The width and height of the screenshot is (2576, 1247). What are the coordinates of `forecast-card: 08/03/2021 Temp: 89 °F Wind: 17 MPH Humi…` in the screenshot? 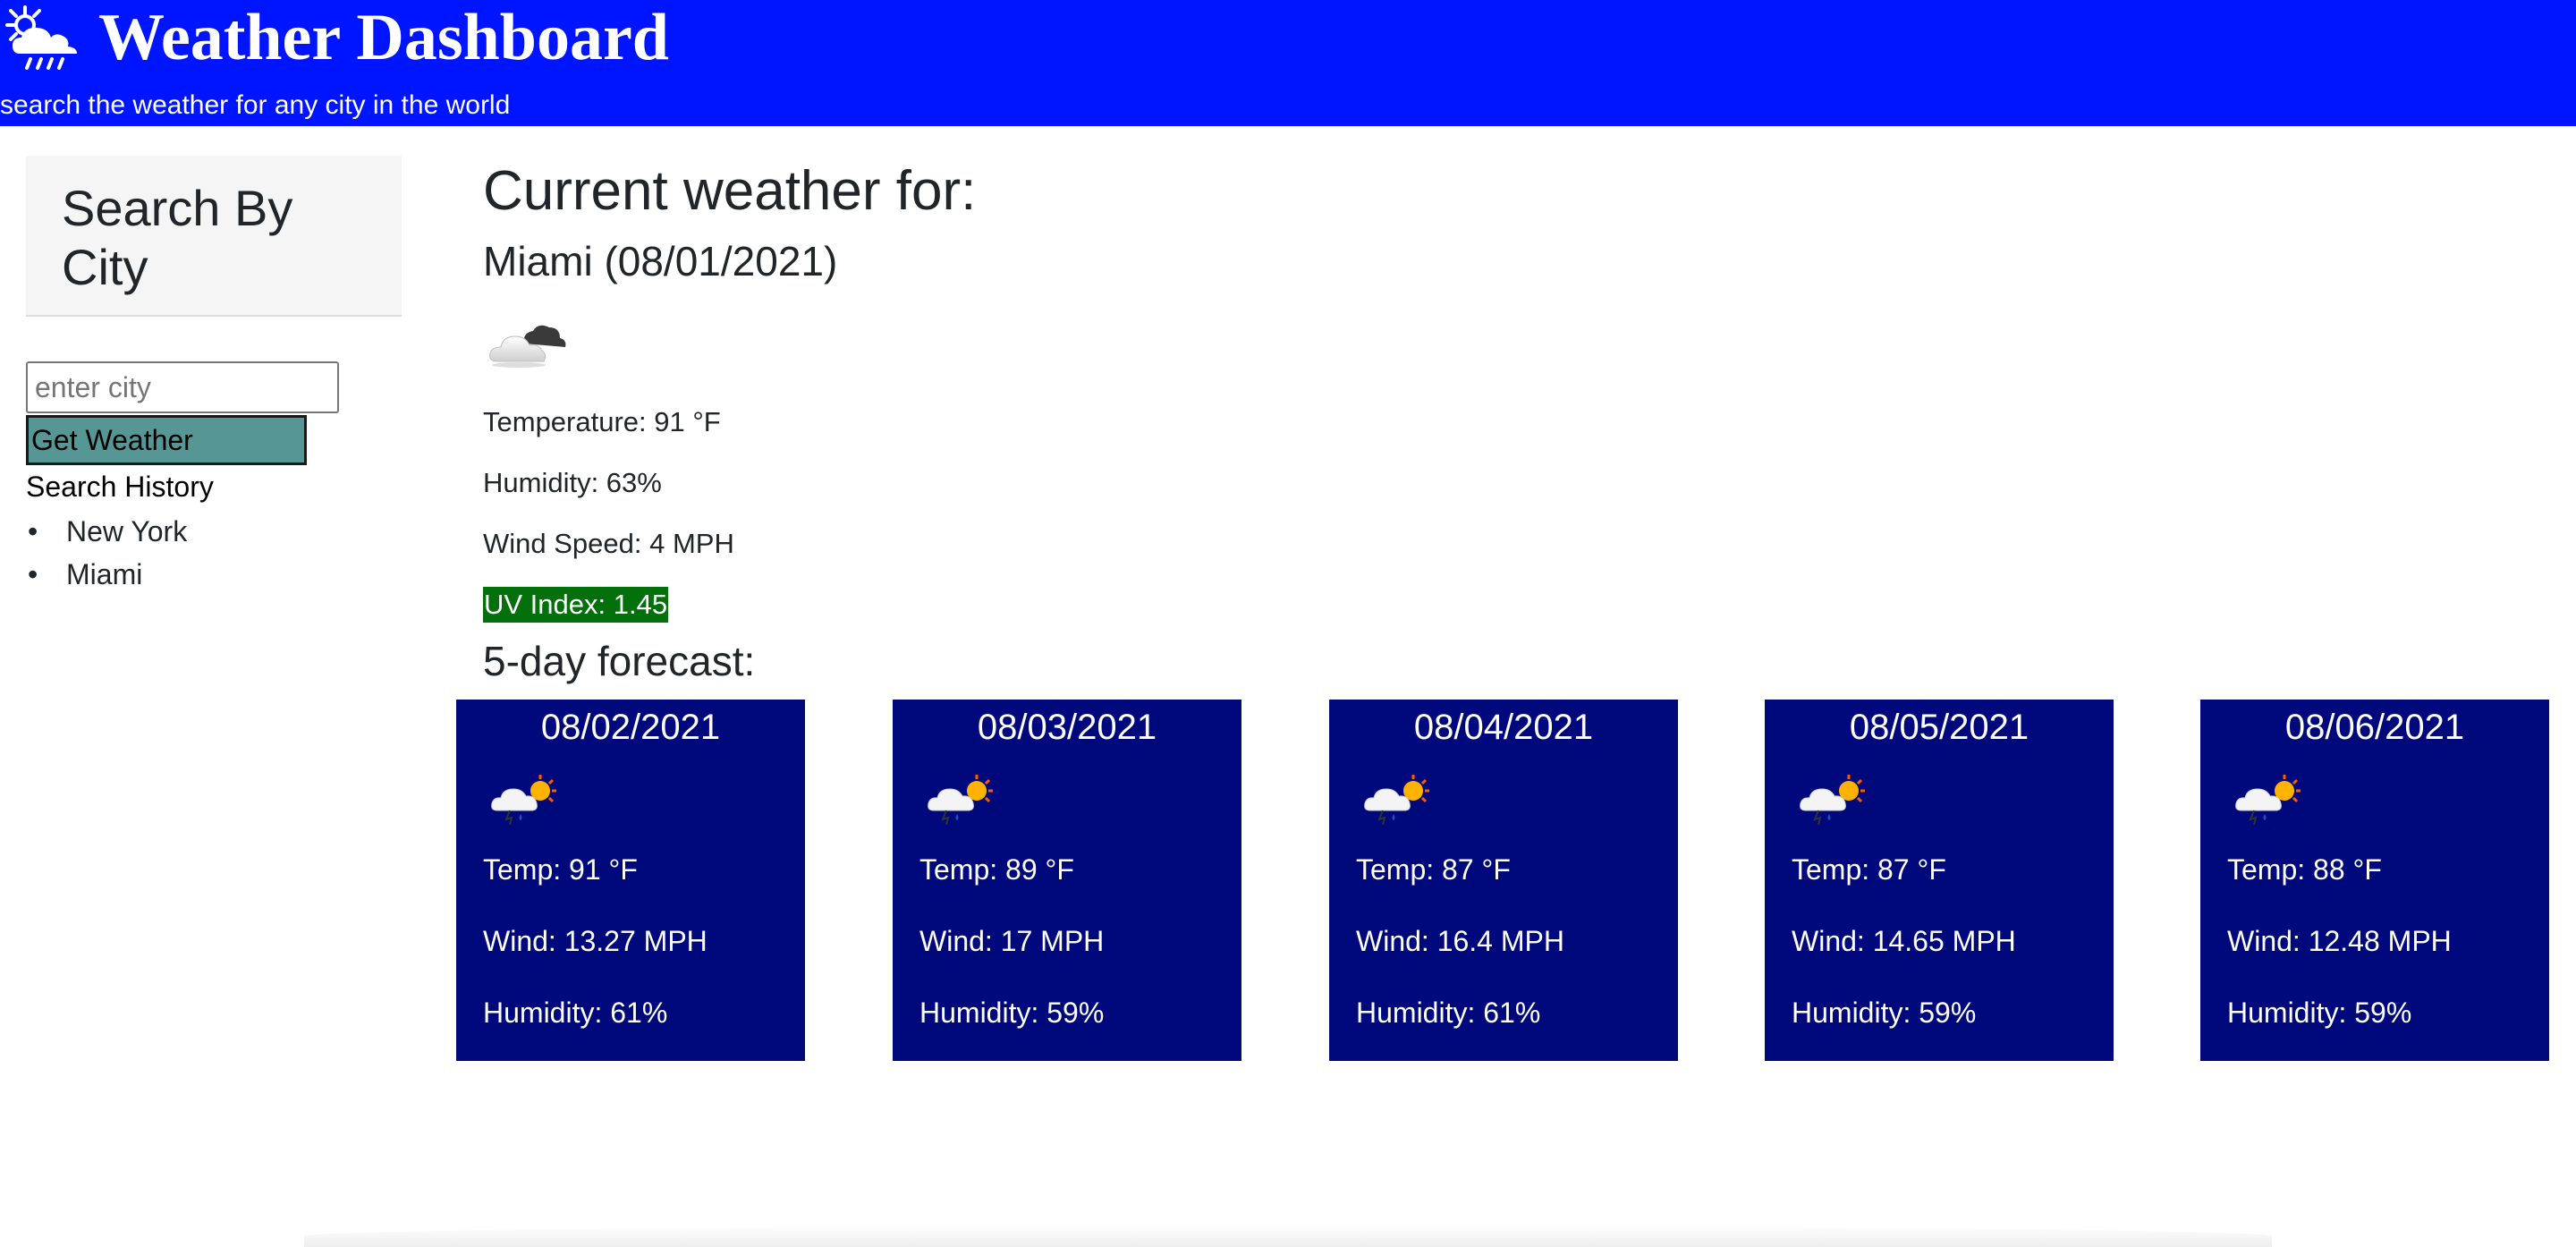 It's located at (1067, 880).